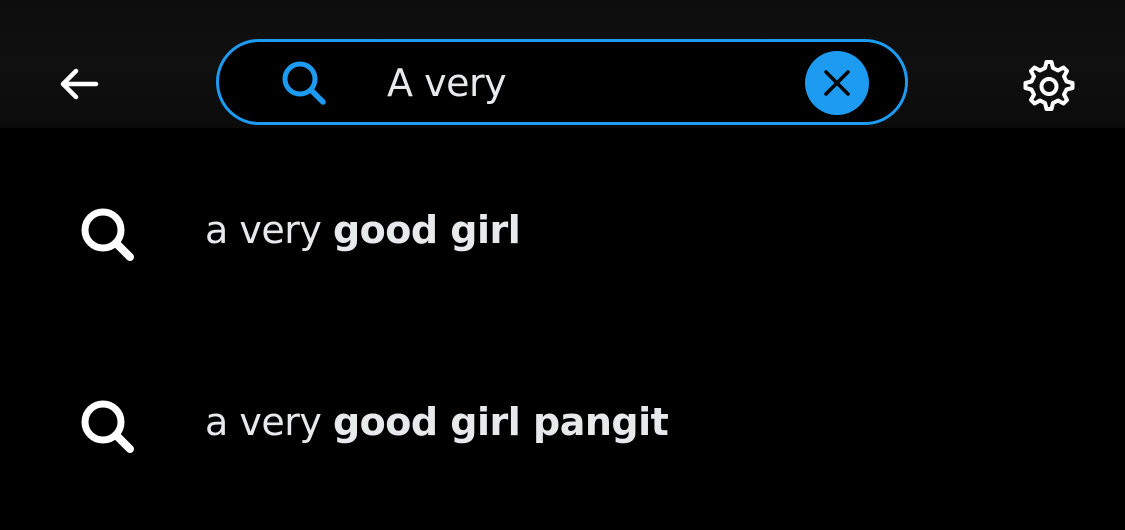 The width and height of the screenshot is (1125, 530). I want to click on arrow-left-icon, so click(79, 84).